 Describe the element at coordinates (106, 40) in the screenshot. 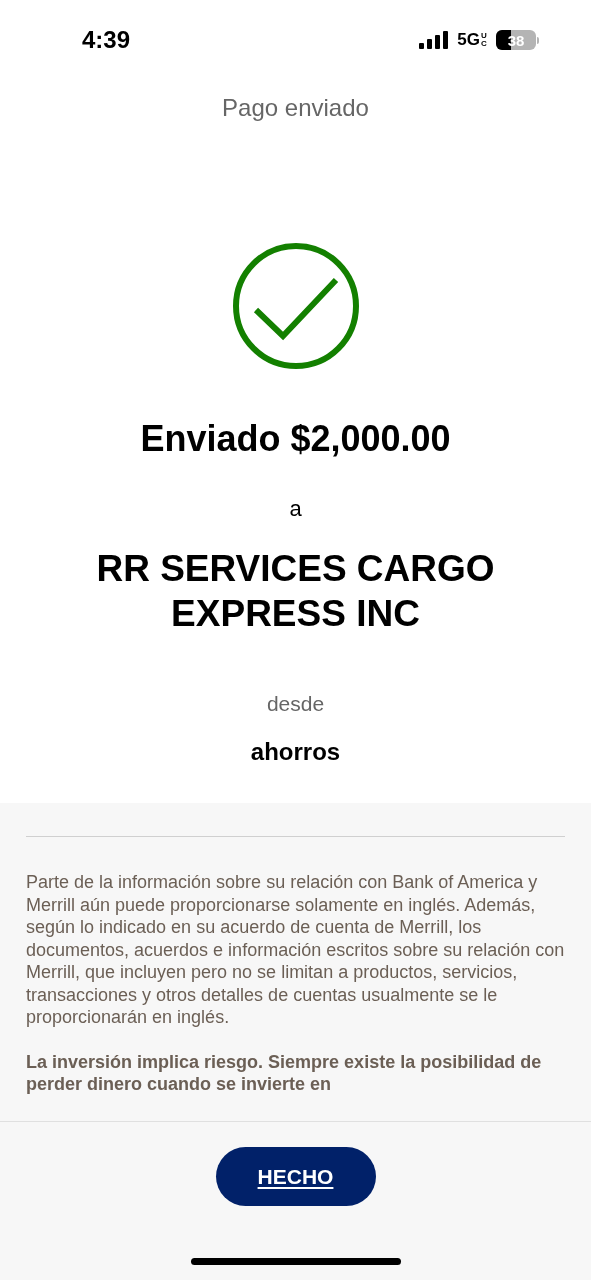

I see `clock-time: 4:39` at that location.